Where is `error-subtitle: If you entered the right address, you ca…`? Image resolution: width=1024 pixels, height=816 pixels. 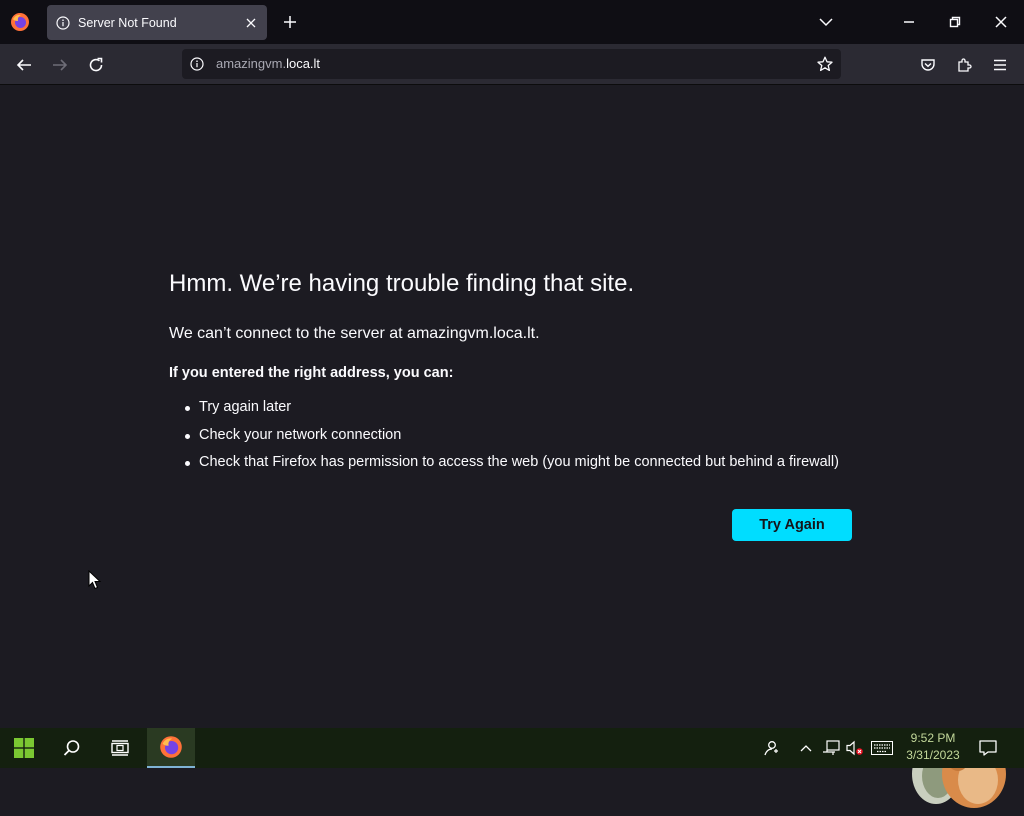 error-subtitle: If you entered the right address, you ca… is located at coordinates (311, 373).